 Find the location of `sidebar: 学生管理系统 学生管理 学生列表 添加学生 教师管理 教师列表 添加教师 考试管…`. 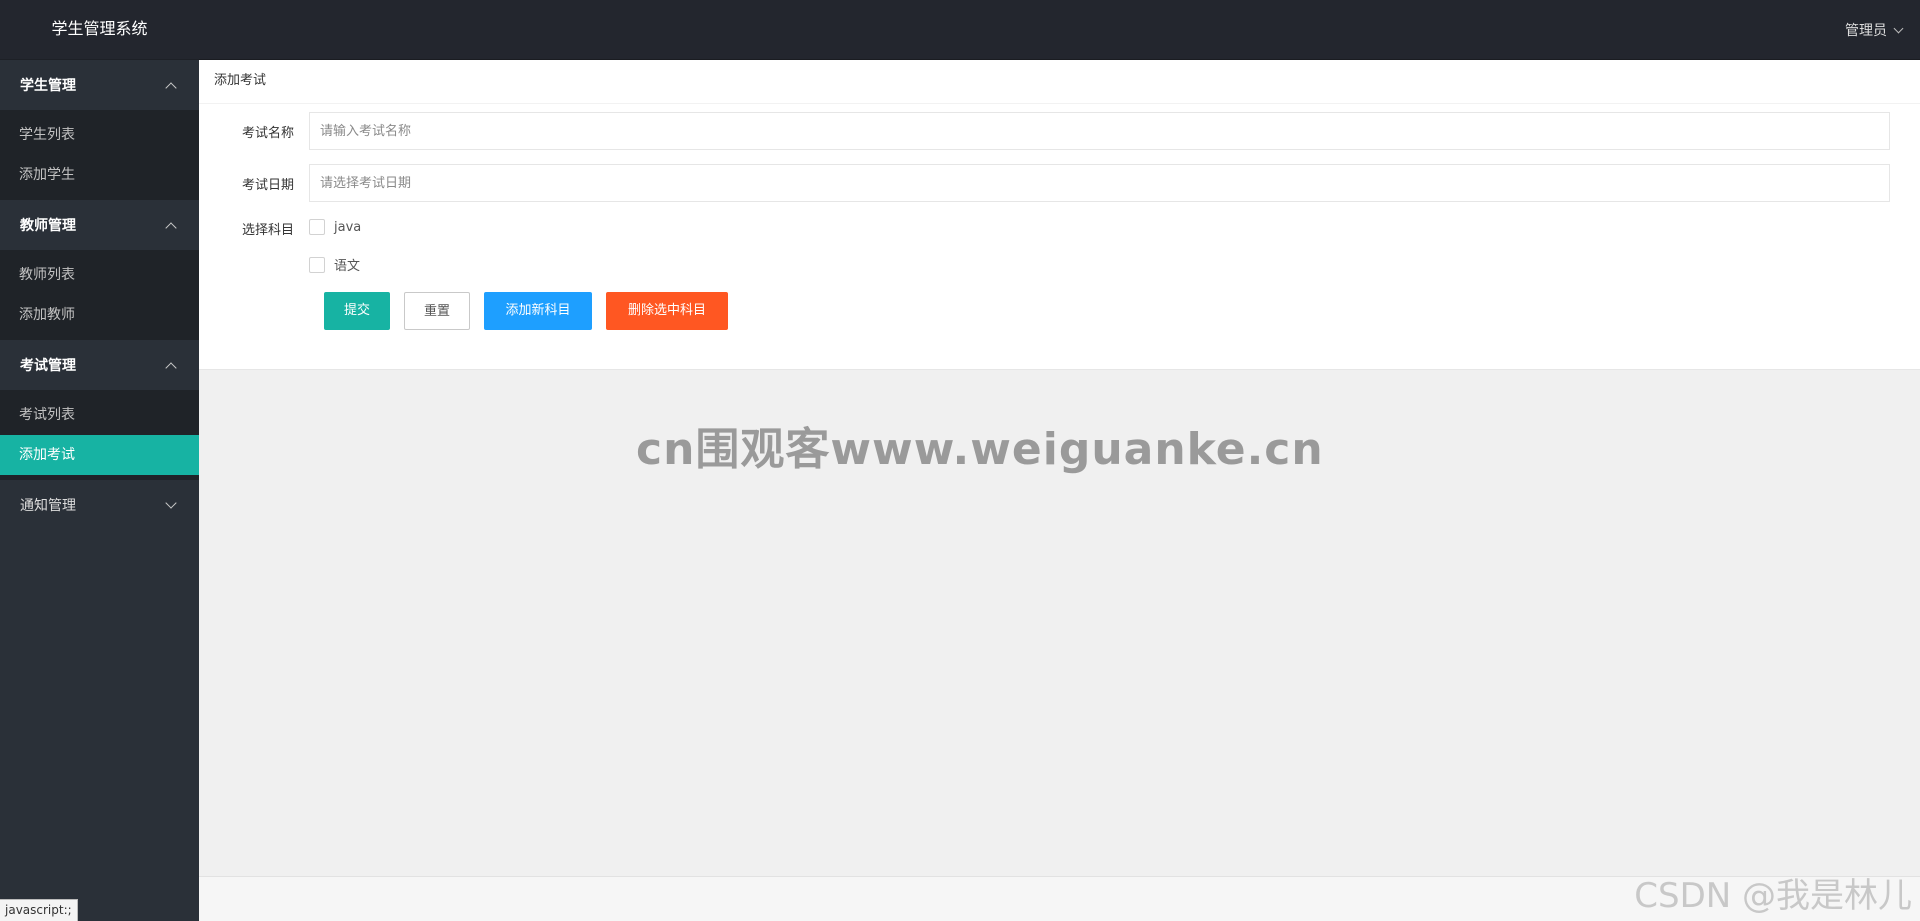

sidebar: 学生管理系统 学生管理 学生列表 添加学生 教师管理 教师列表 添加教师 考试管… is located at coordinates (99, 460).